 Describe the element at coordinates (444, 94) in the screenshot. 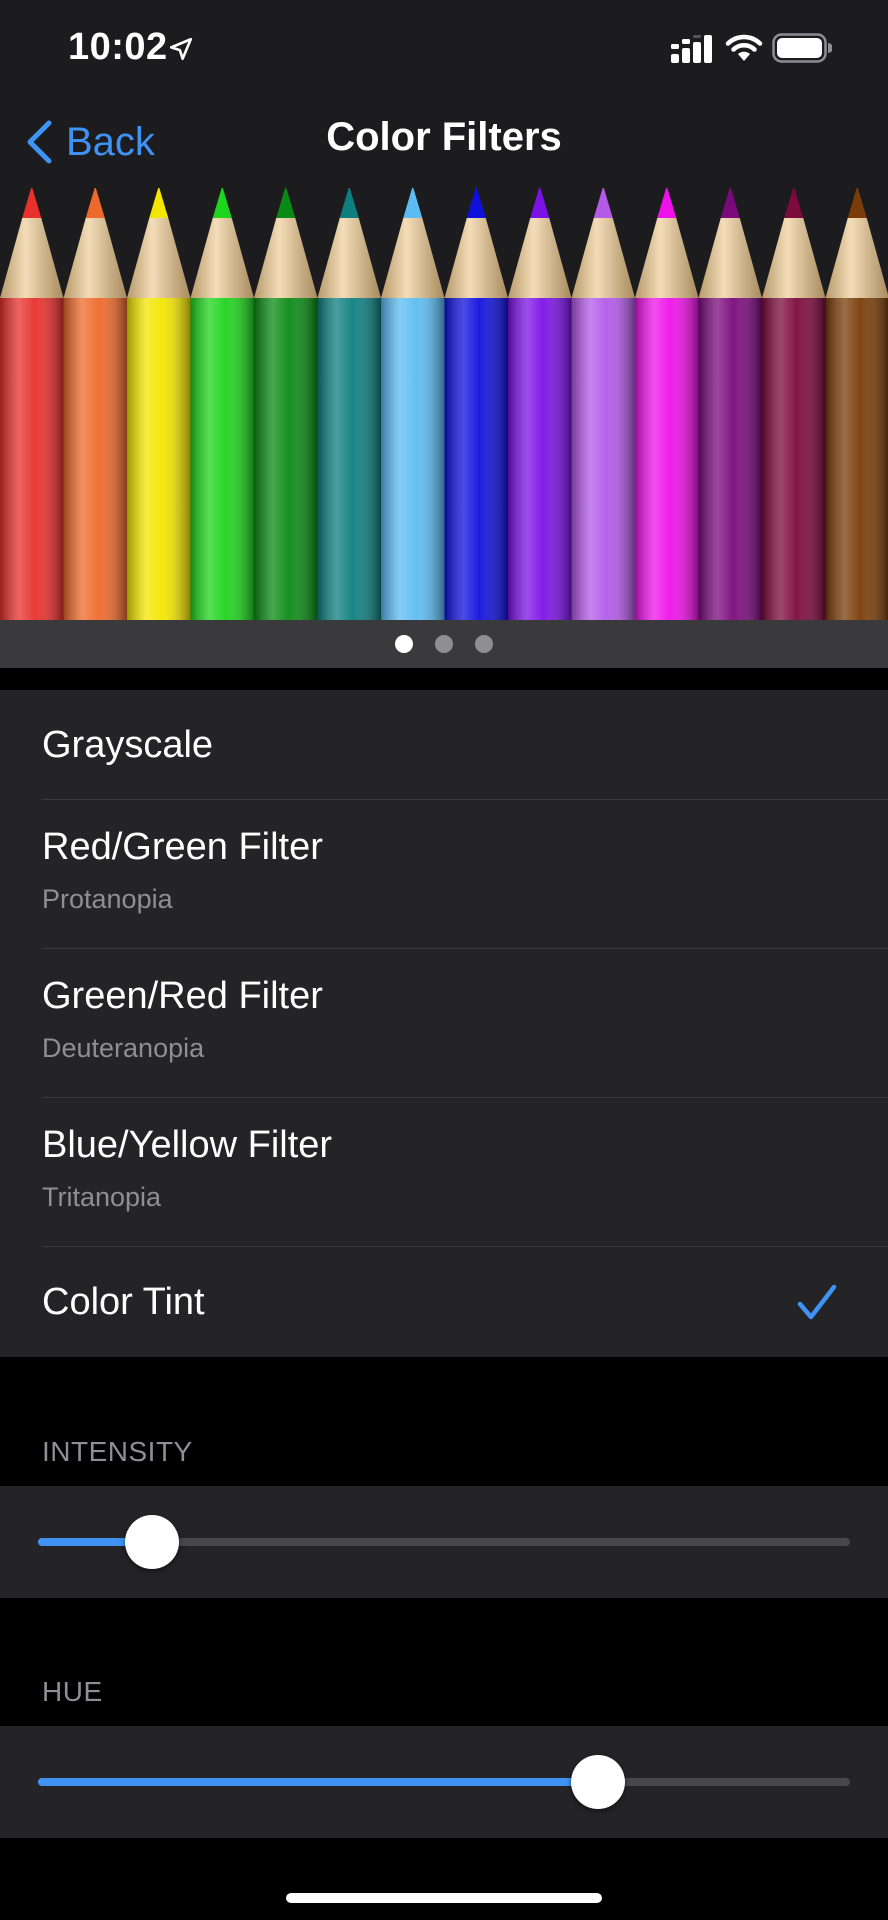

I see `top-bar: 10:02 Back Color Filters` at that location.